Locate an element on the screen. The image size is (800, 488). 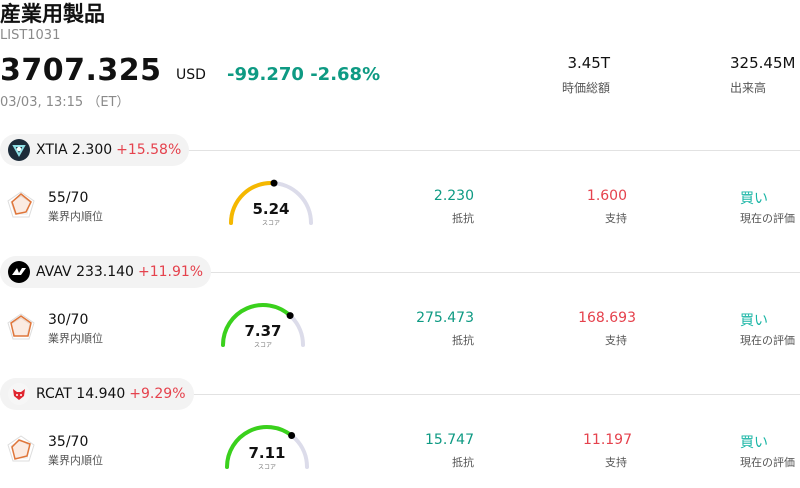
list-code: LIST1031 is located at coordinates (30, 35).